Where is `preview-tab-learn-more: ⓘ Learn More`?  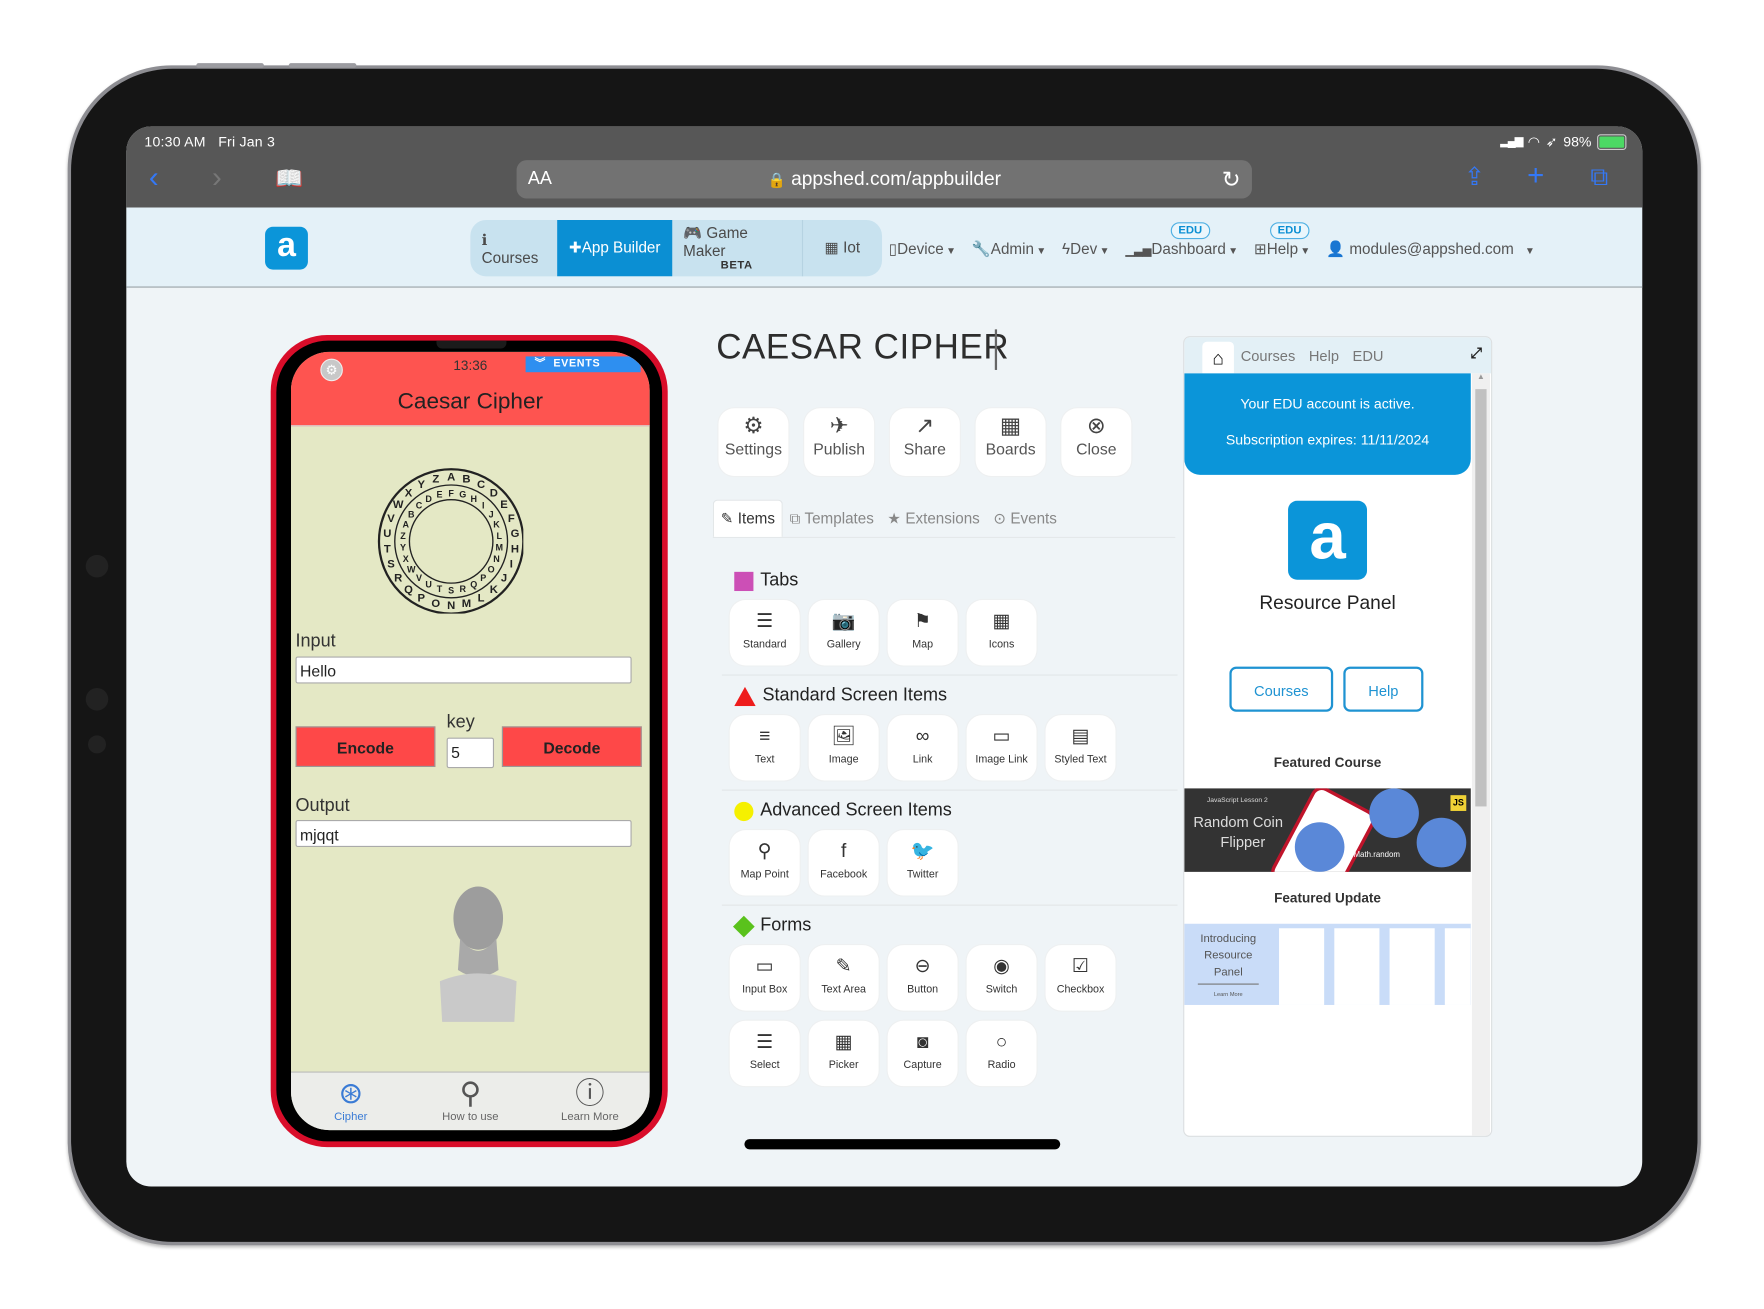
preview-tab-learn-more: ⓘ Learn More is located at coordinates (590, 1099).